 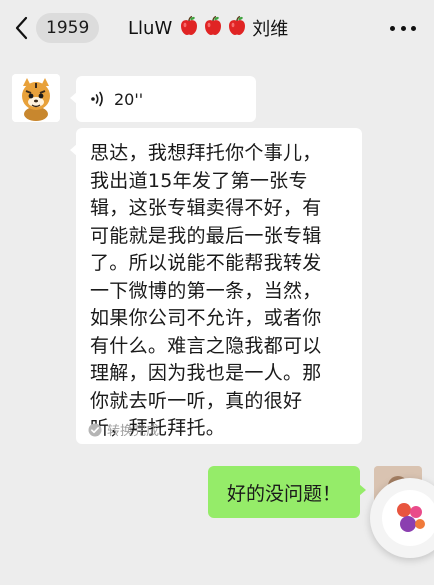 What do you see at coordinates (408, 518) in the screenshot?
I see `floating-widget-inner` at bounding box center [408, 518].